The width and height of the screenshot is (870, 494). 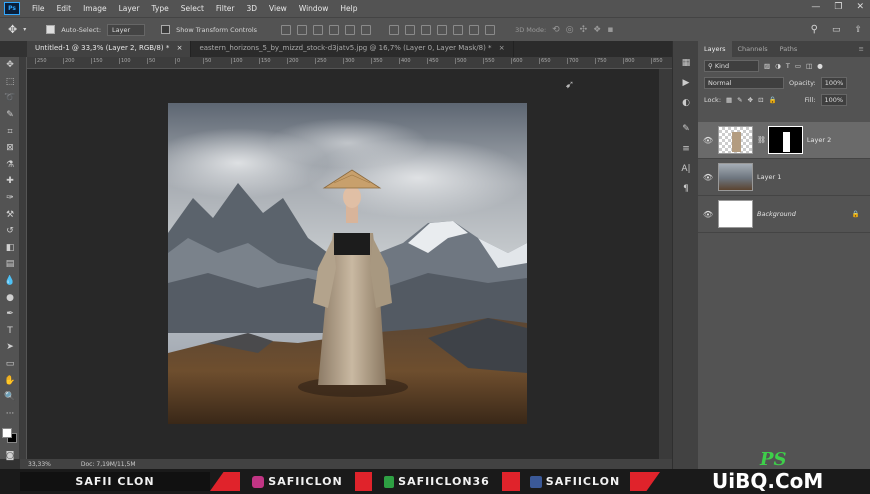 What do you see at coordinates (686, 169) in the screenshot?
I see `character-panel-icon: A|` at bounding box center [686, 169].